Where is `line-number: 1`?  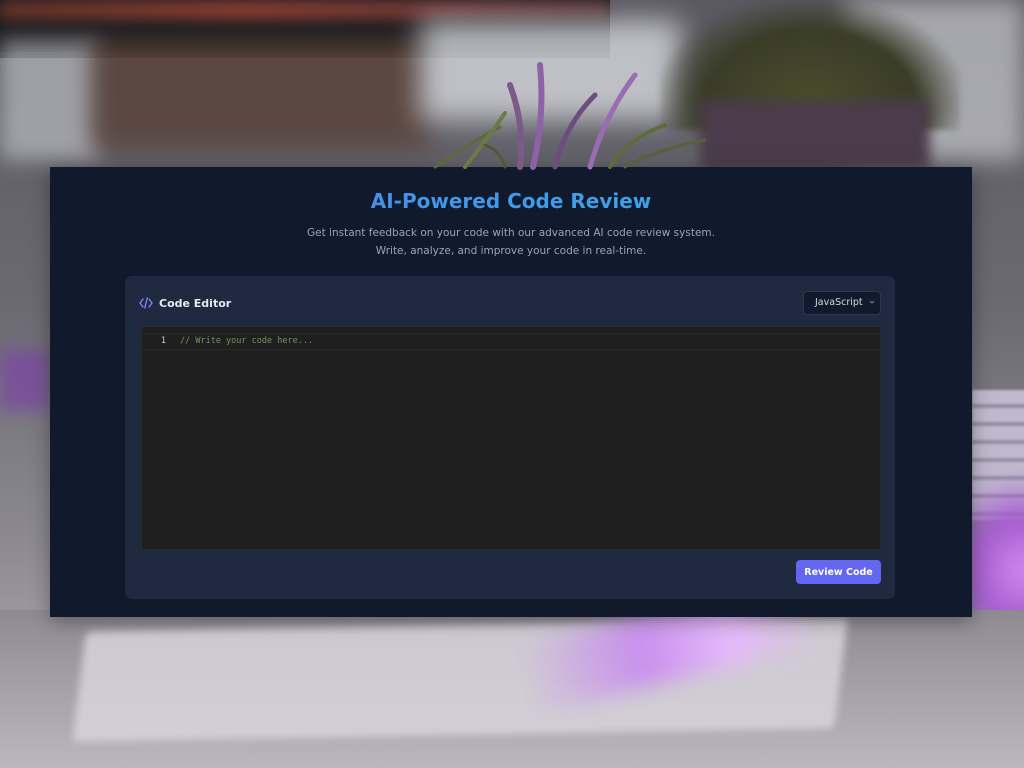
line-number: 1 is located at coordinates (163, 341).